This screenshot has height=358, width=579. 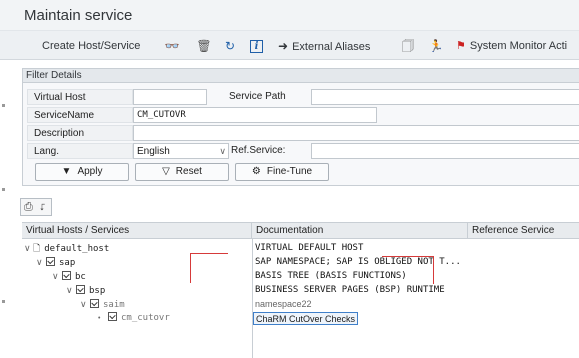 I want to click on page-icon: 🗋, so click(x=37, y=248).